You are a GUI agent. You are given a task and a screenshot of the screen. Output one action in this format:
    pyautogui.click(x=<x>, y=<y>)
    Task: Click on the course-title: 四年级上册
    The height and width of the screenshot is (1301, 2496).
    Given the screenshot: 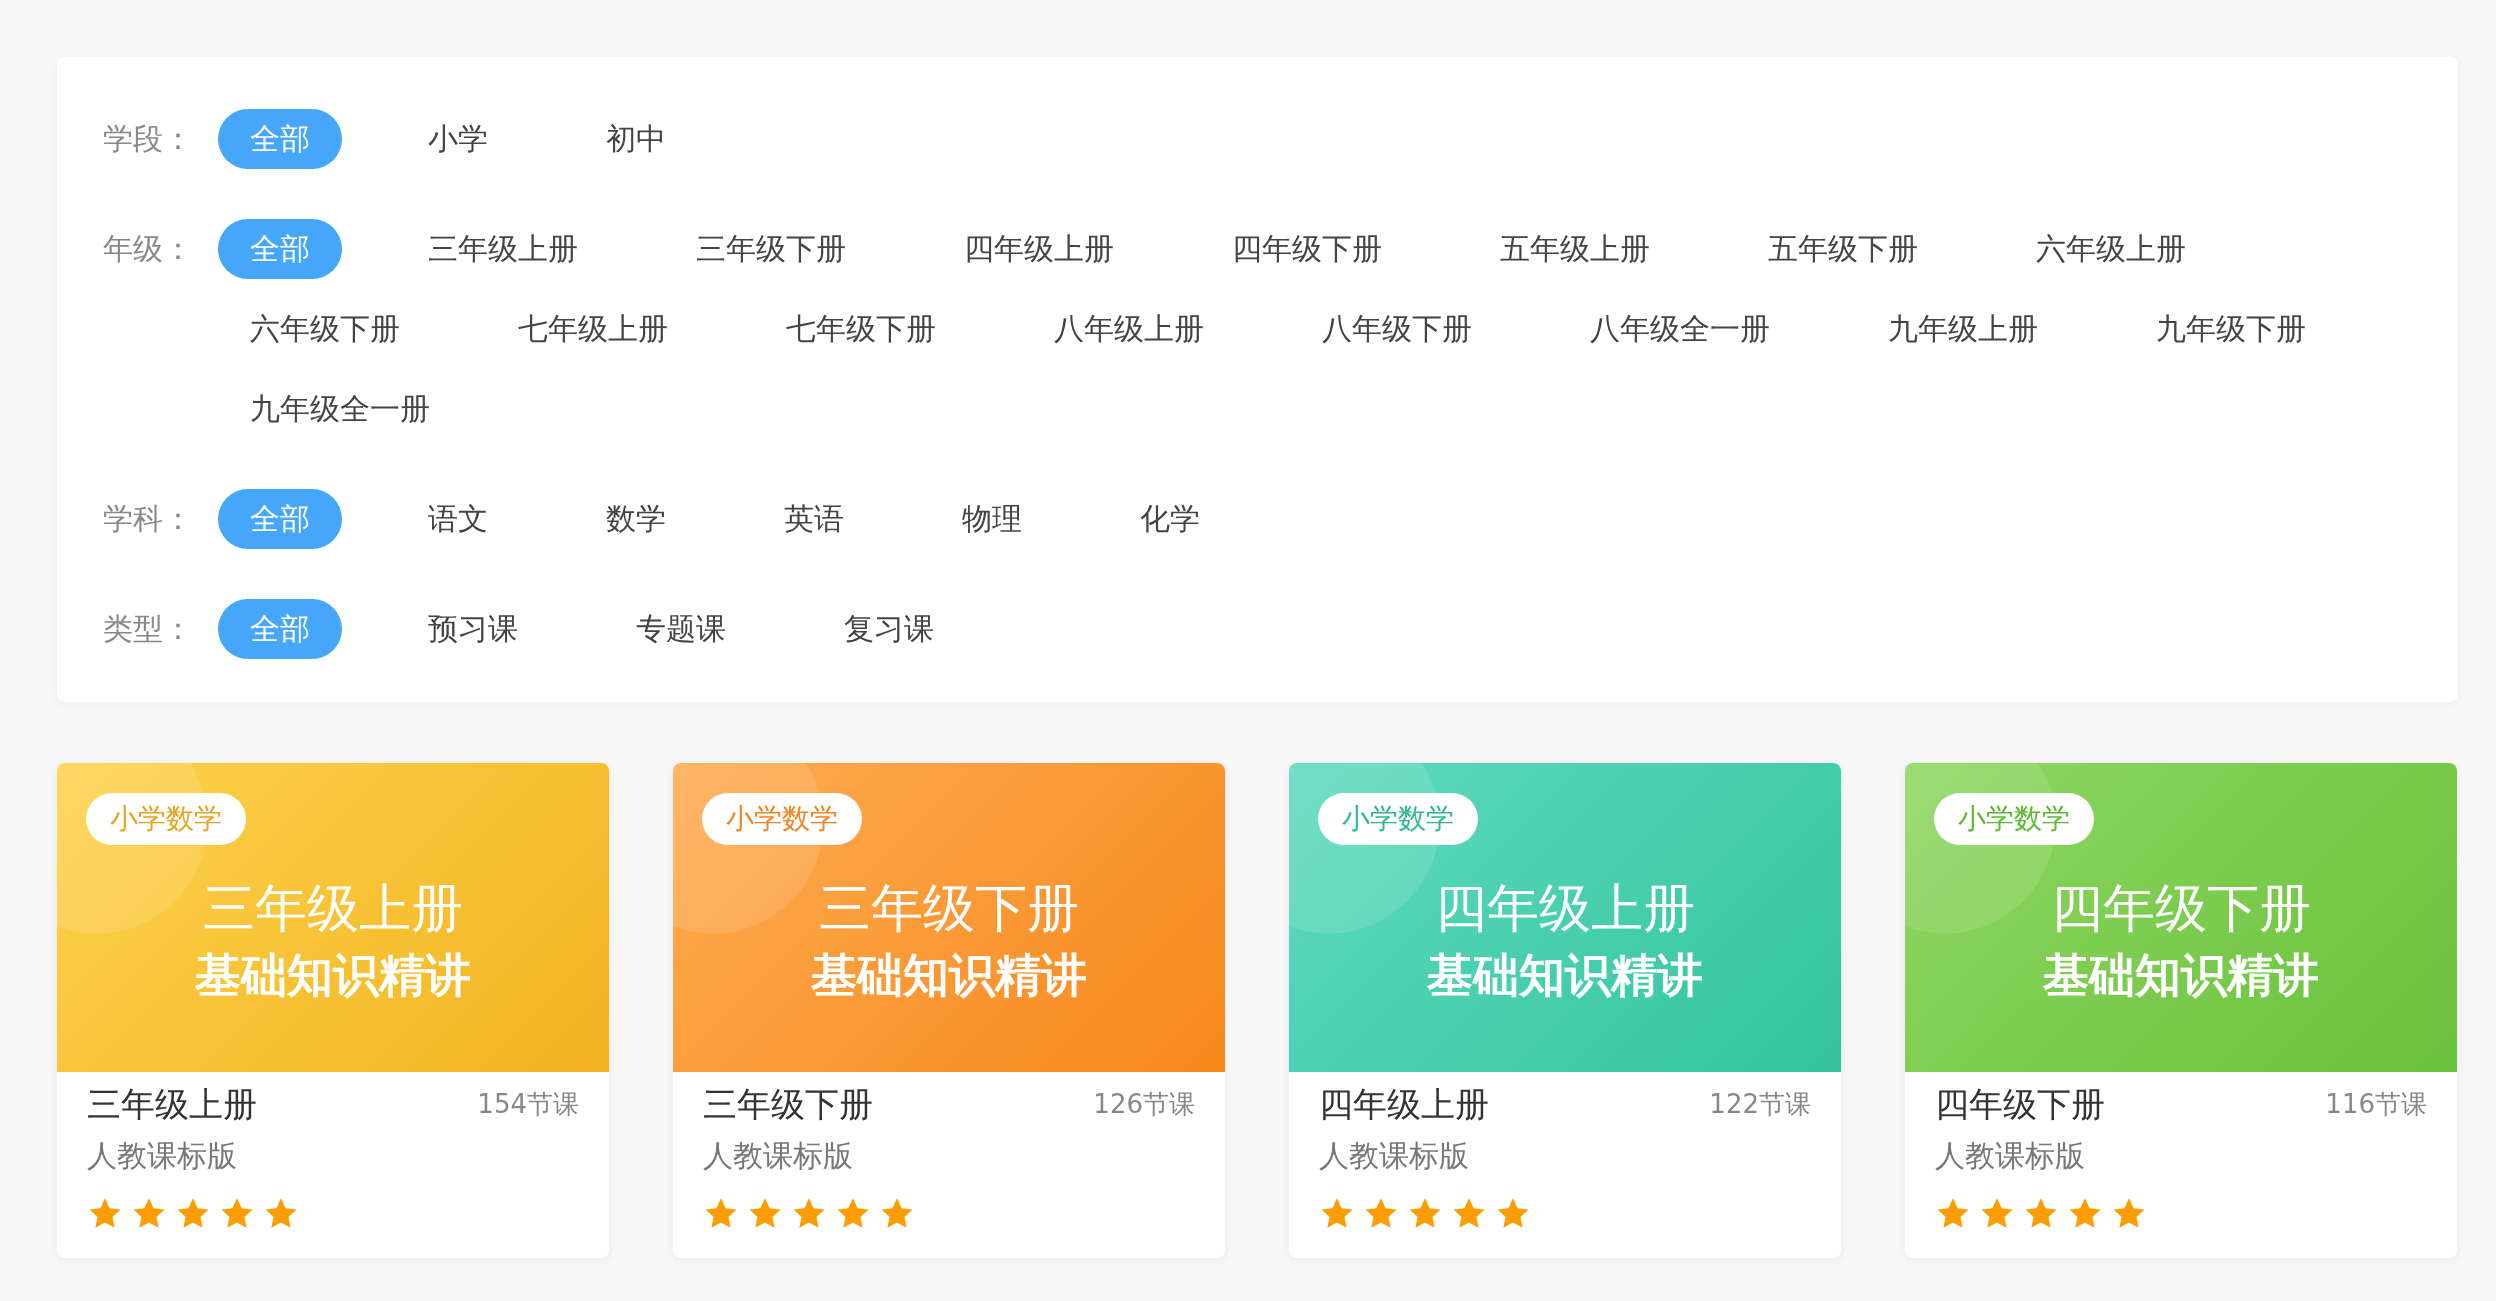 What is the action you would take?
    pyautogui.click(x=1404, y=1104)
    